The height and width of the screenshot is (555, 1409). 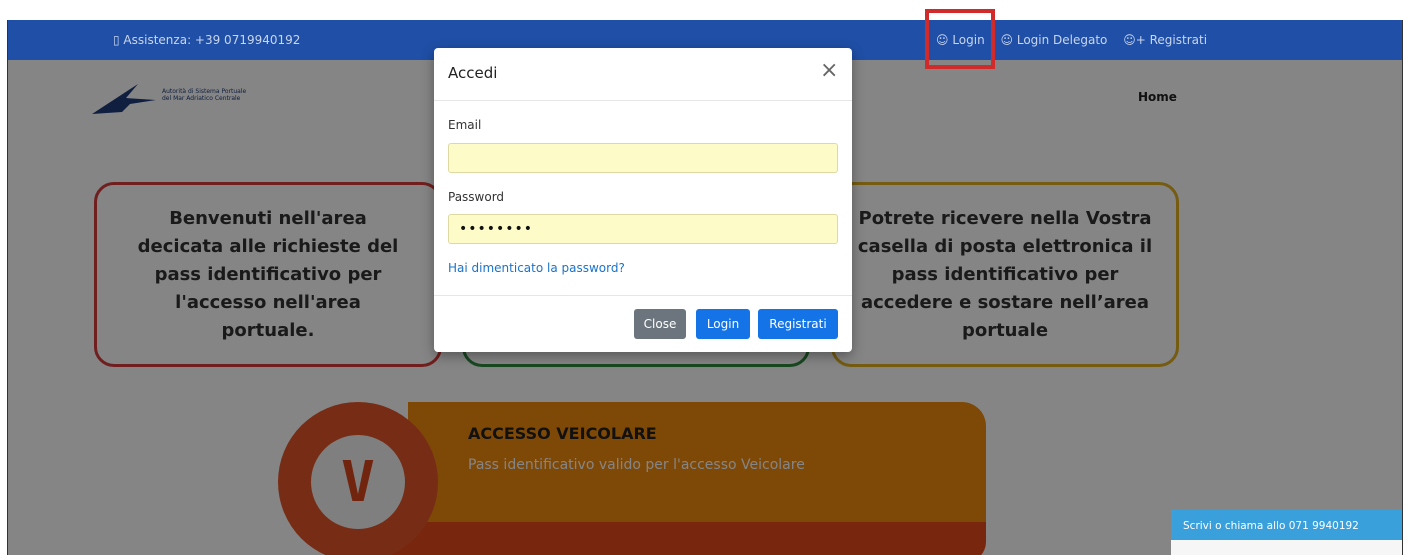 I want to click on register-button: Registrati, so click(x=798, y=324).